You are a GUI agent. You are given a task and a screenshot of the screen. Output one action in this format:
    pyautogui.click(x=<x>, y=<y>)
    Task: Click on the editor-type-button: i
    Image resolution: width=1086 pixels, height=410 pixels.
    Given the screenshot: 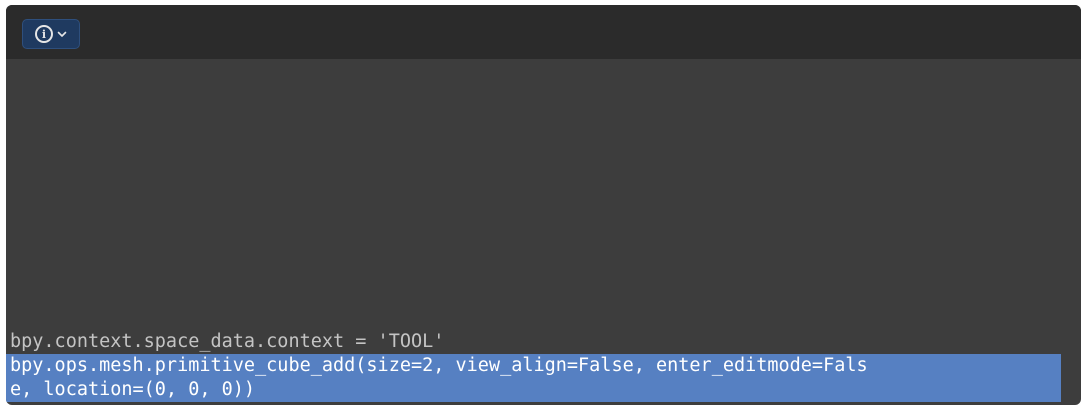 What is the action you would take?
    pyautogui.click(x=51, y=34)
    